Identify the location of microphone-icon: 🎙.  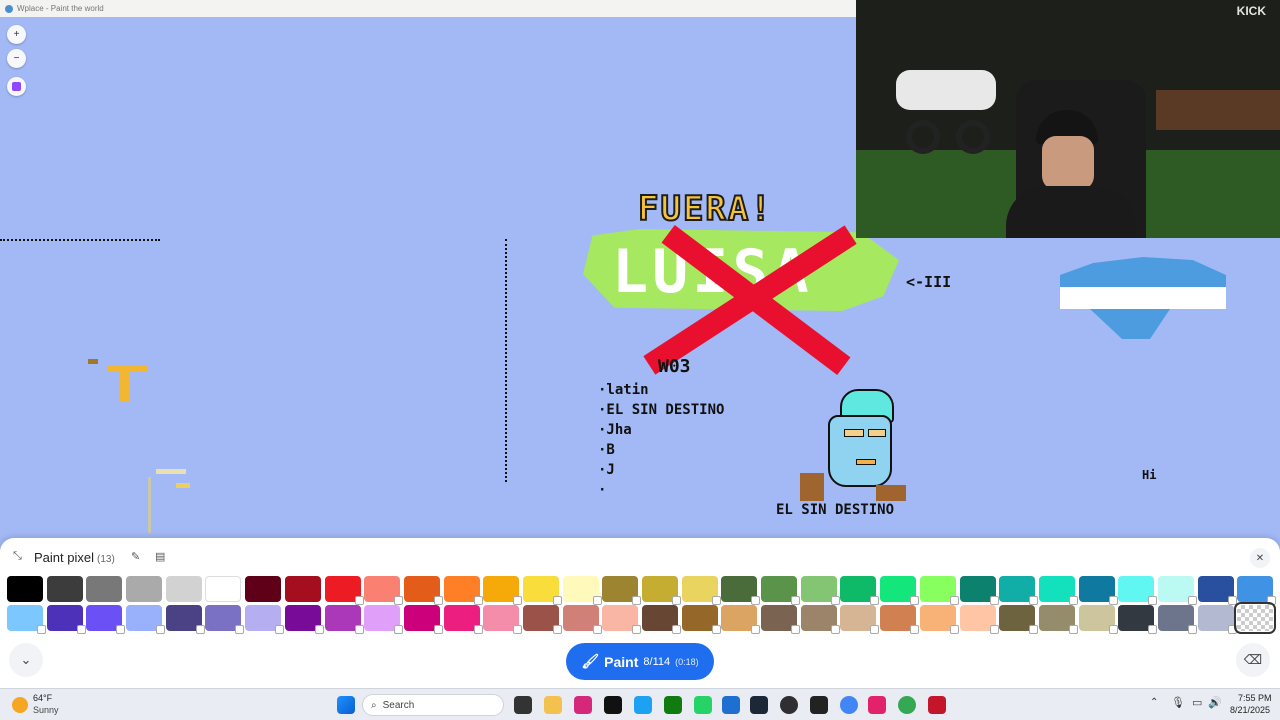
(1178, 702).